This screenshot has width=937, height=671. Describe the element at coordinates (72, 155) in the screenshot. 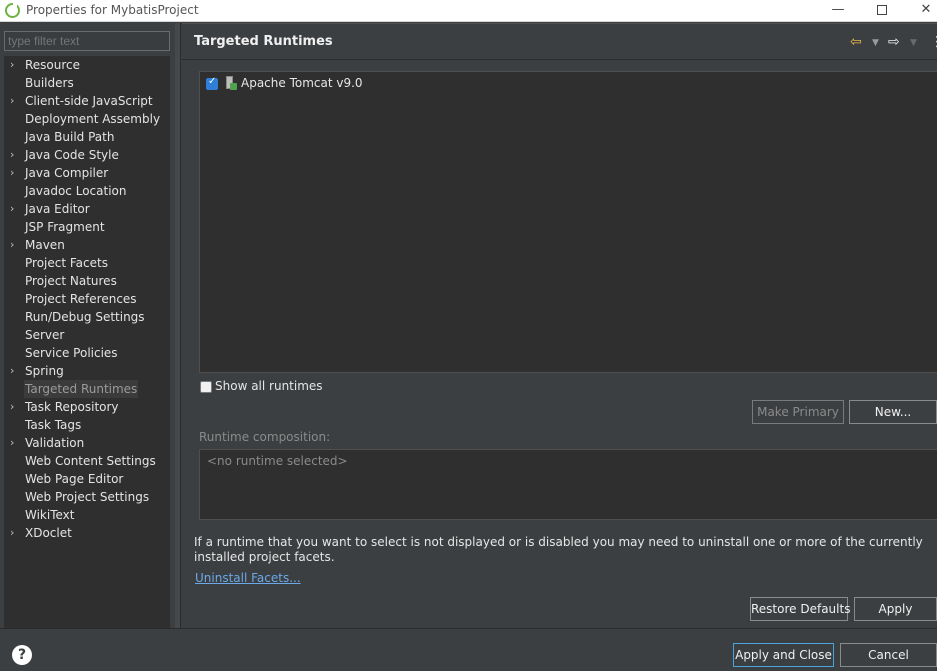

I see `tree-item-label: Java Code Style` at that location.